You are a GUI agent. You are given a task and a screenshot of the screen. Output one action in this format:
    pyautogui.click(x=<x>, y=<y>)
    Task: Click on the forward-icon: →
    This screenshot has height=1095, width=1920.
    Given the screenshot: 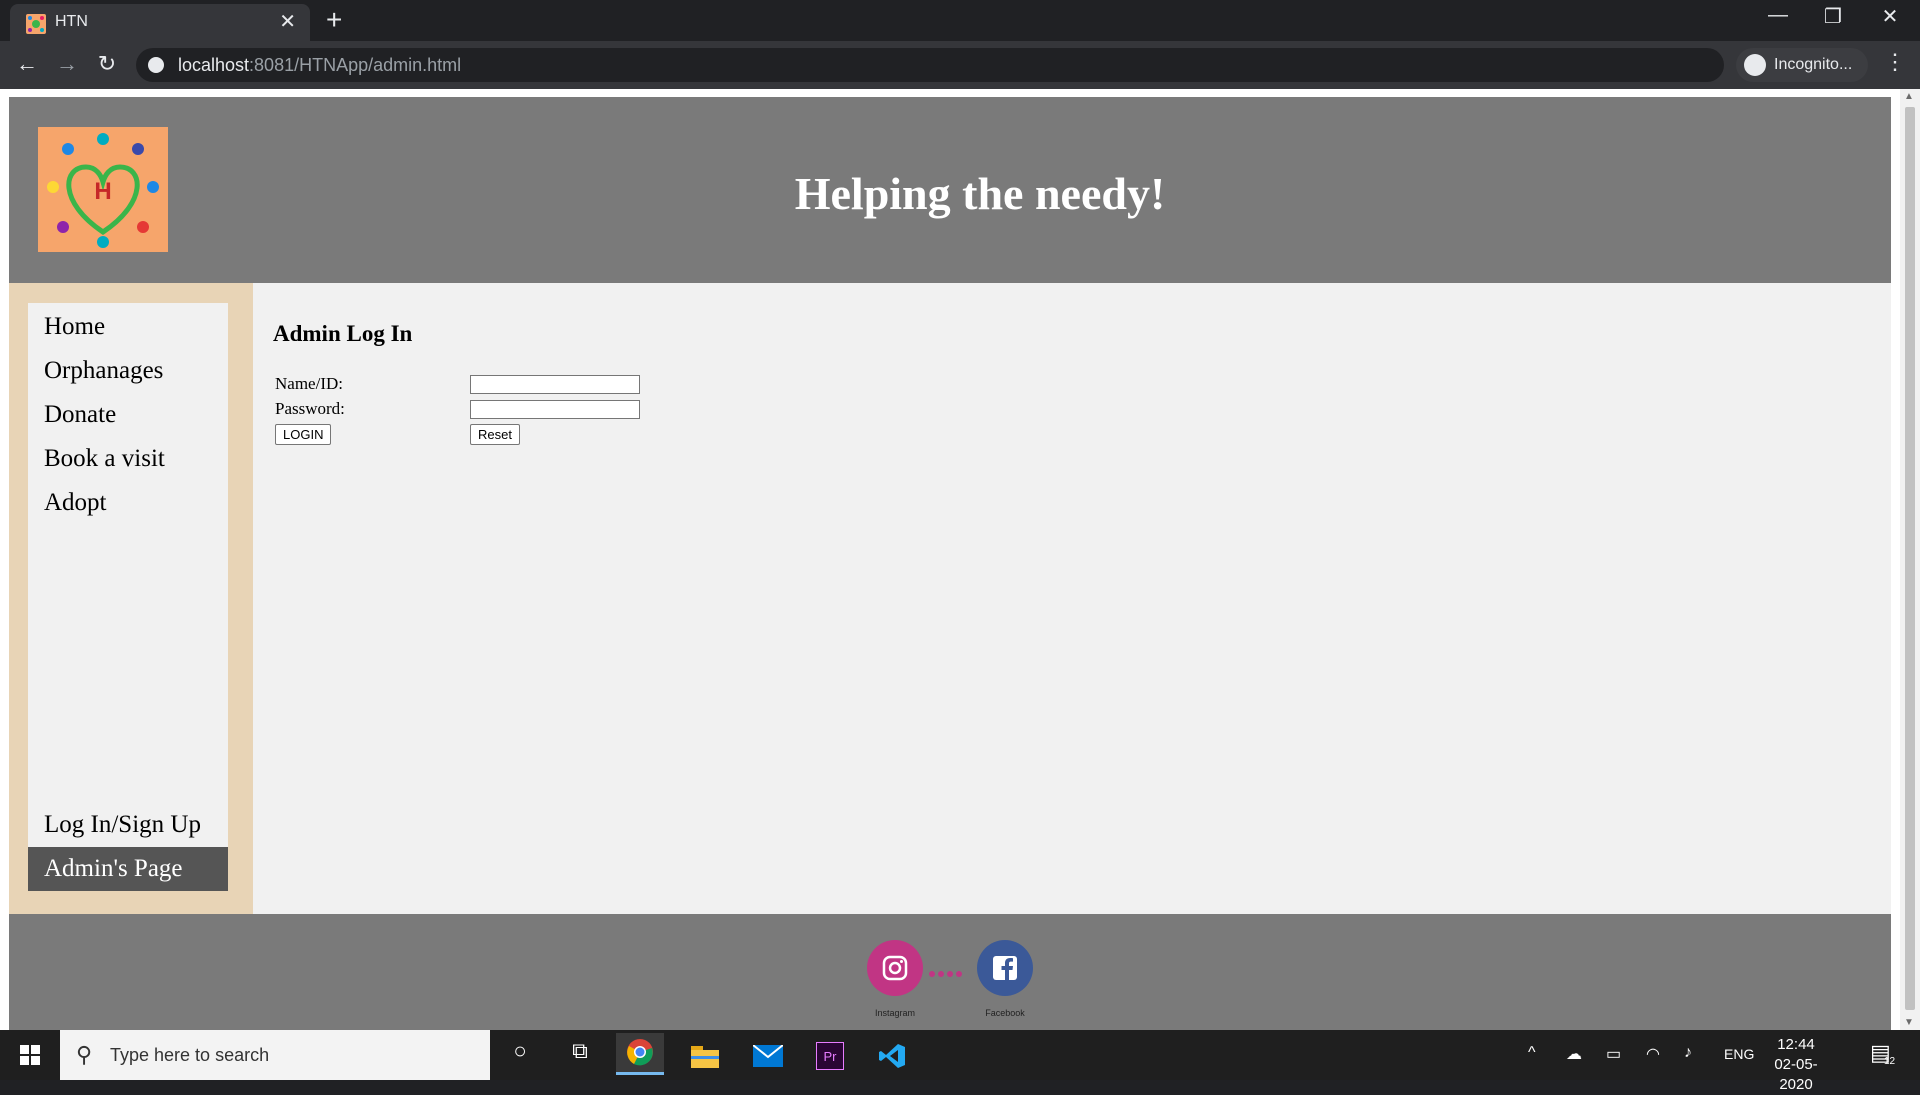 What is the action you would take?
    pyautogui.click(x=67, y=64)
    